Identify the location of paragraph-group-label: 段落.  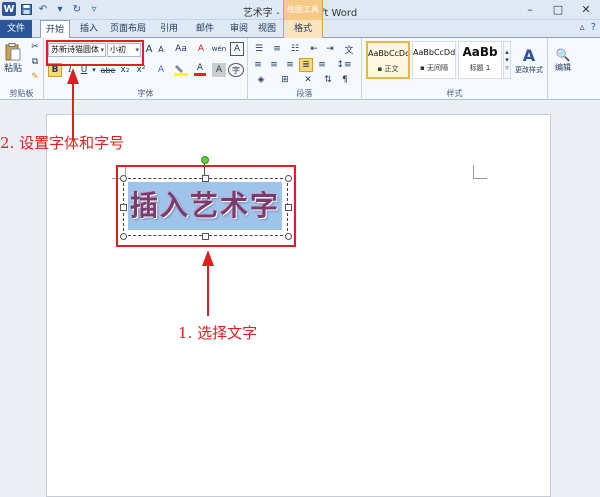
(304, 93).